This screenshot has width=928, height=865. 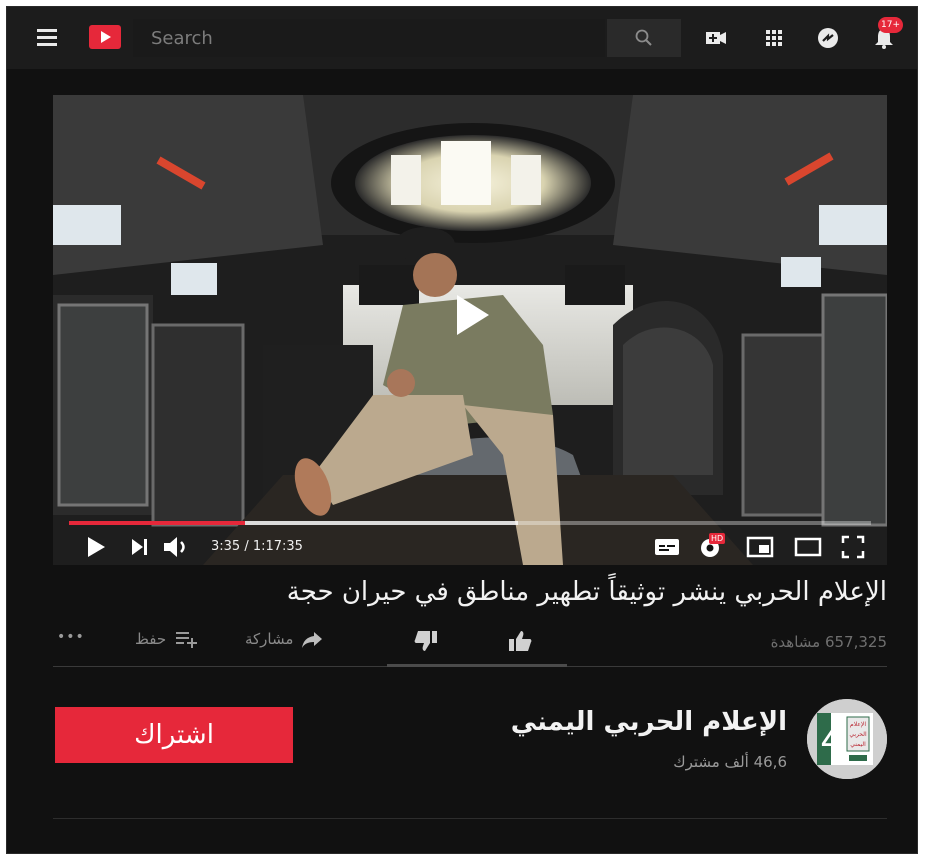 I want to click on thumbs-down-icon, so click(x=425, y=641).